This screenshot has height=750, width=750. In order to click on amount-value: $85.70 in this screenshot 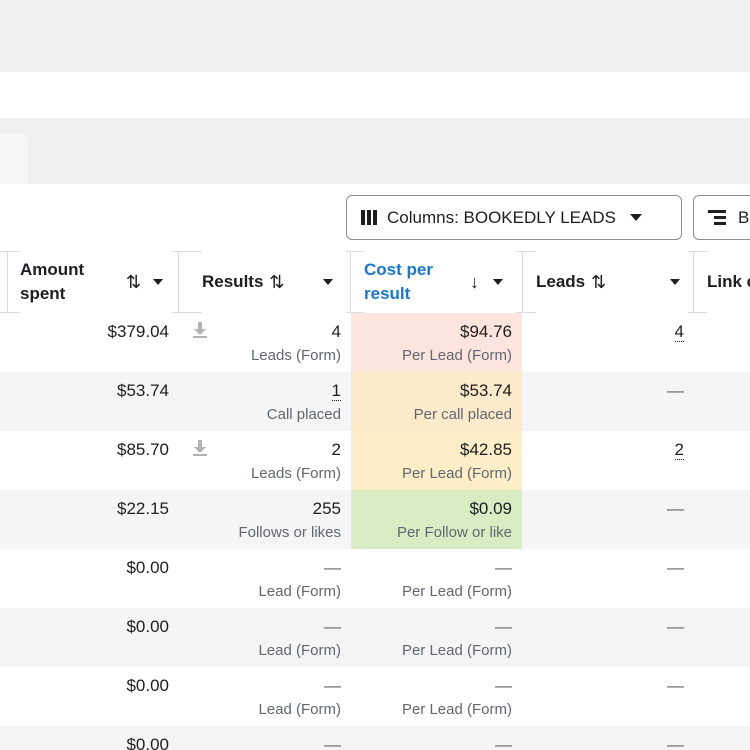, I will do `click(143, 449)`.